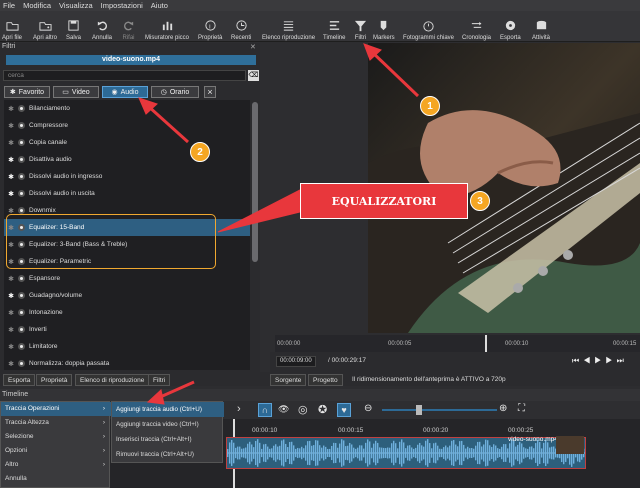 This screenshot has height=488, width=640. I want to click on step-badge-3: 3, so click(480, 201).